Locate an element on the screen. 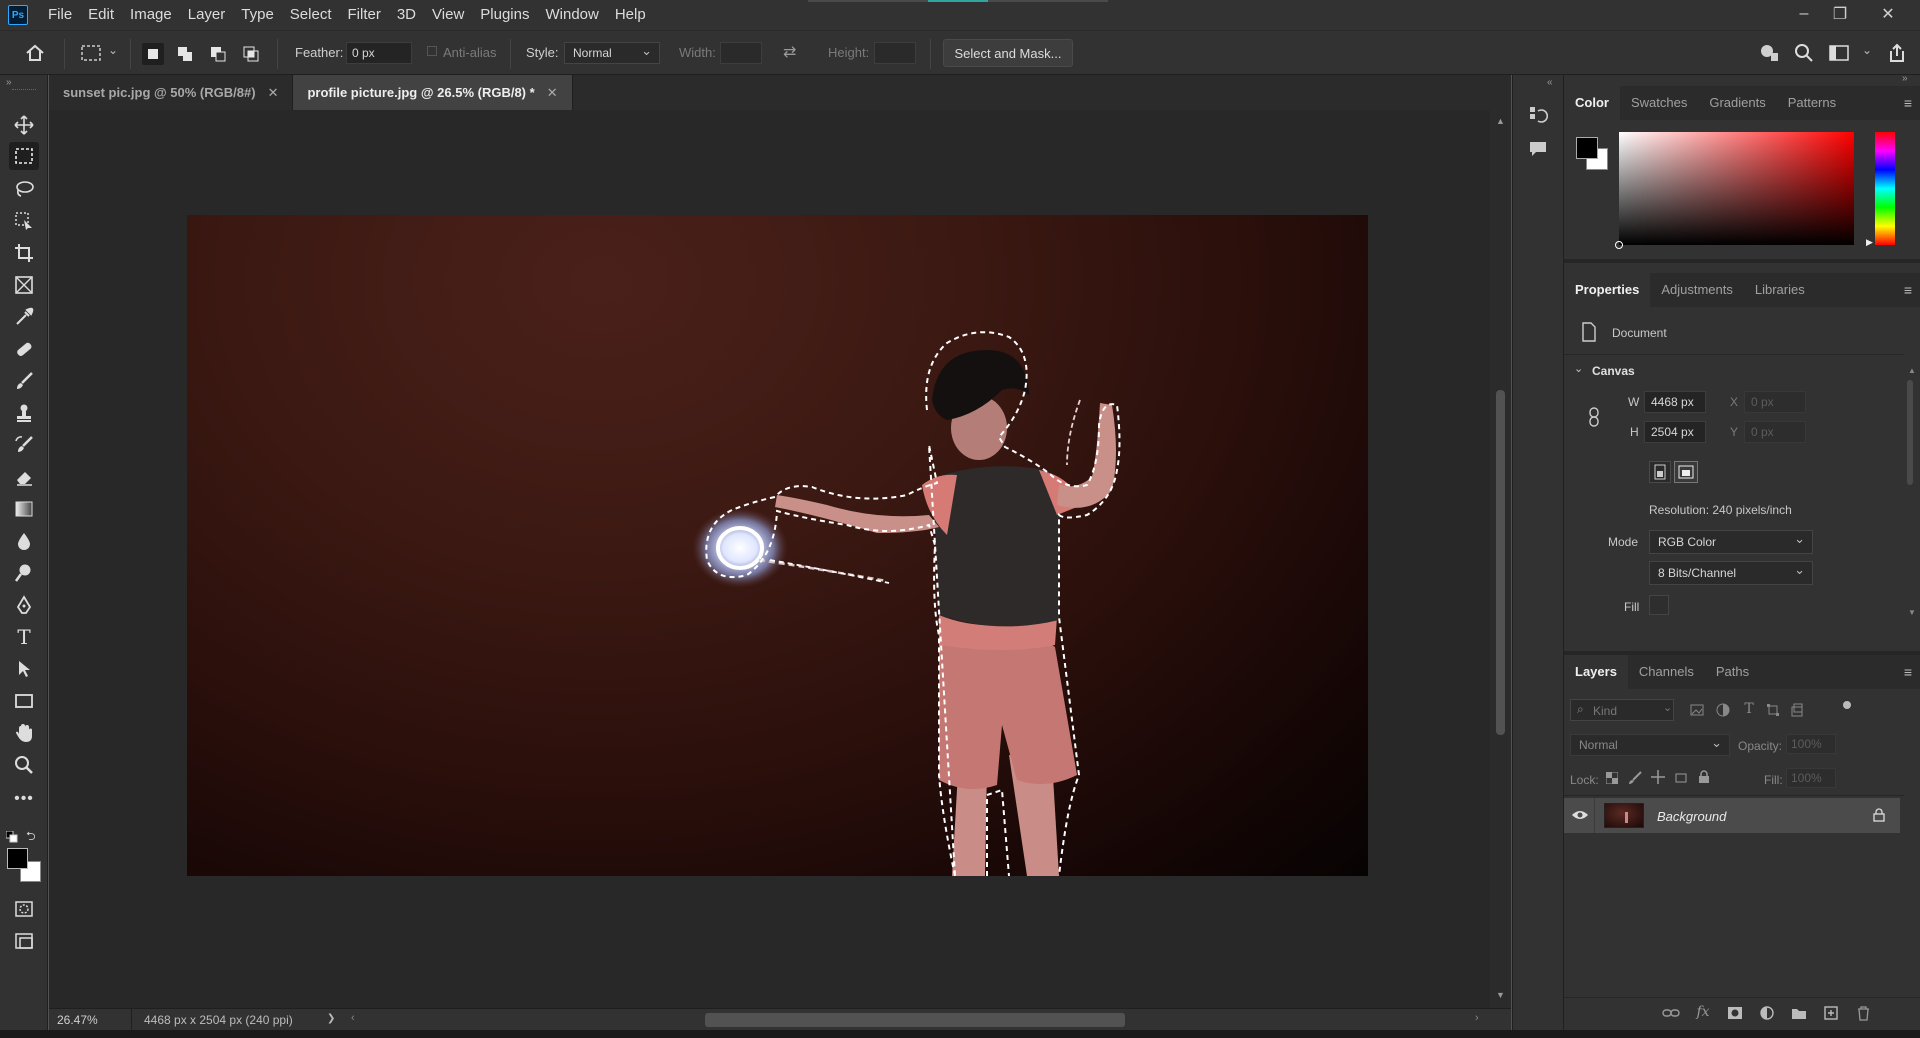  healing-brush-tool-icon is located at coordinates (24, 349).